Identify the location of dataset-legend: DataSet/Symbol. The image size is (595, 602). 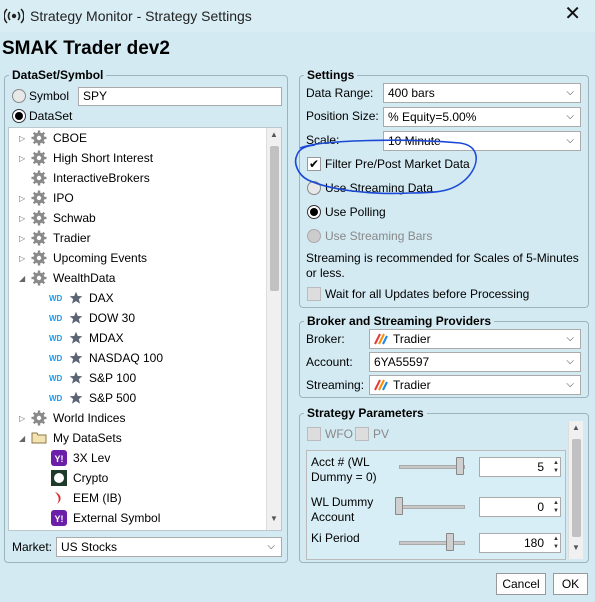
(58, 75).